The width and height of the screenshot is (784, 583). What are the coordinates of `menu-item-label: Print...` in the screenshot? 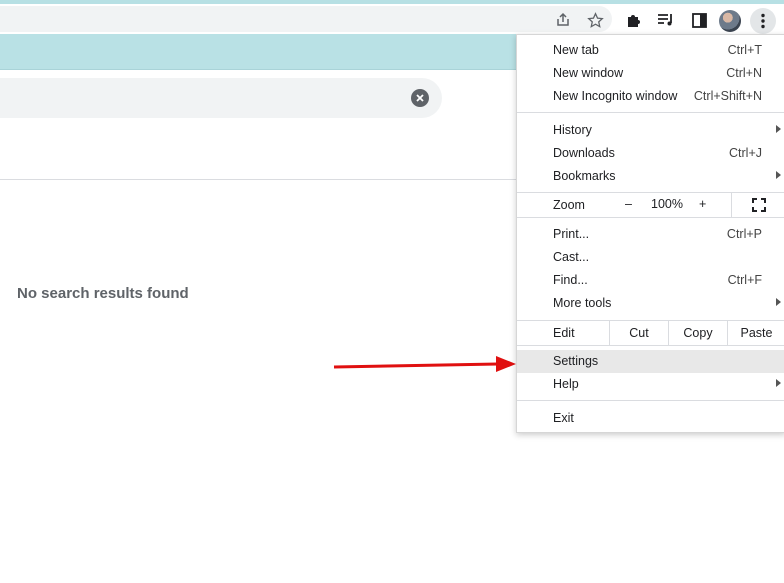 It's located at (571, 234).